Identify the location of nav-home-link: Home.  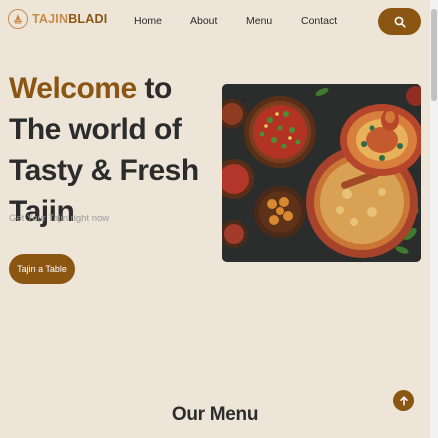
(148, 21).